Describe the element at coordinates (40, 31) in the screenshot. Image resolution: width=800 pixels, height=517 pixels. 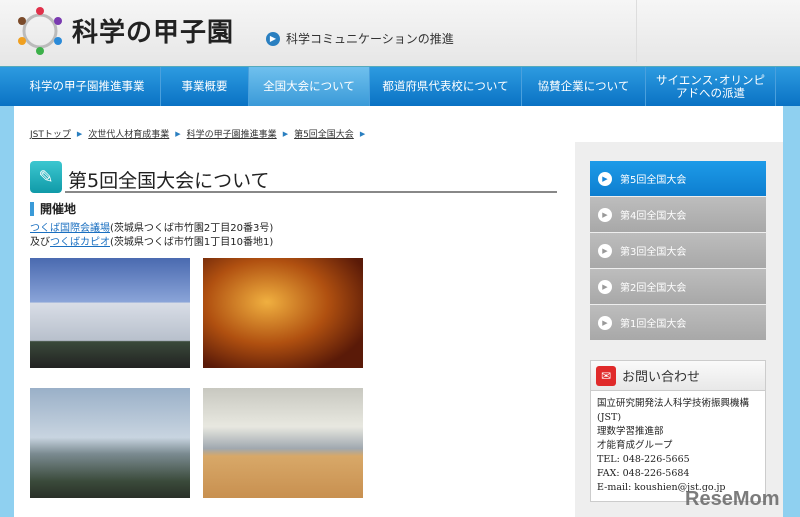
I see `logo-icon` at that location.